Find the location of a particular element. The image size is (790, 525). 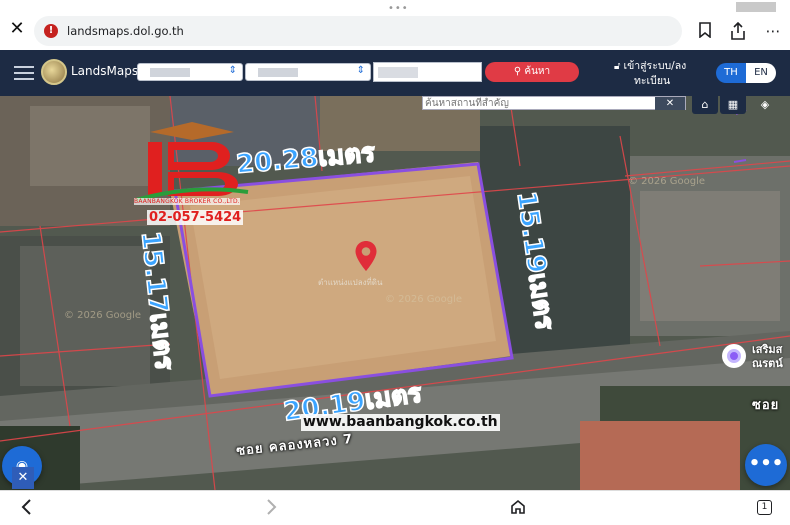

province-select: ⇕ is located at coordinates (190, 72).